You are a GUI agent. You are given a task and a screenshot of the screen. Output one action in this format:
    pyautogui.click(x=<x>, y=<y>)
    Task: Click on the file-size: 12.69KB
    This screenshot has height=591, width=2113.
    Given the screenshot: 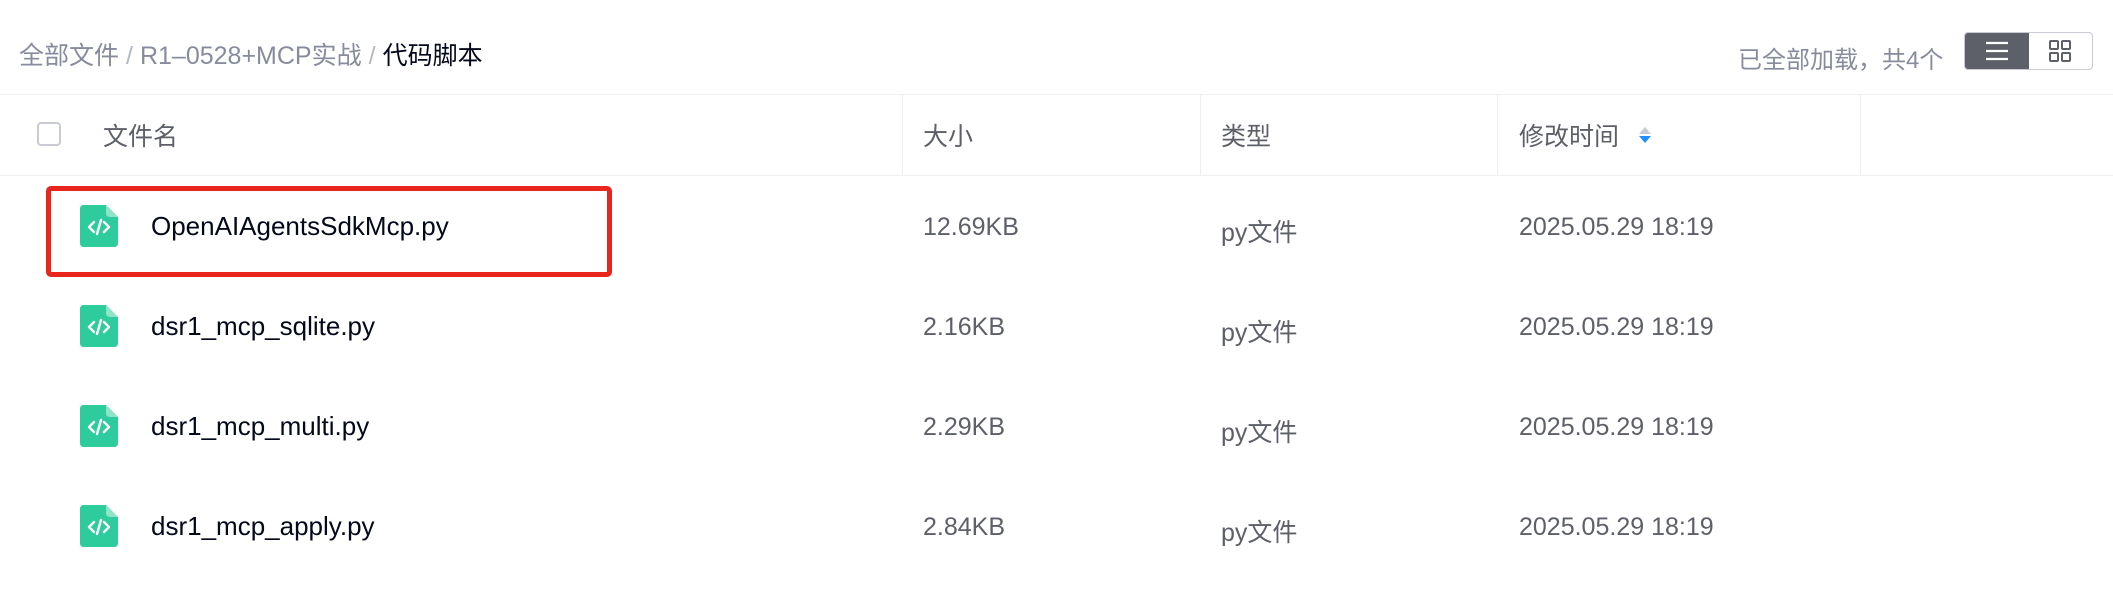 What is the action you would take?
    pyautogui.click(x=971, y=227)
    